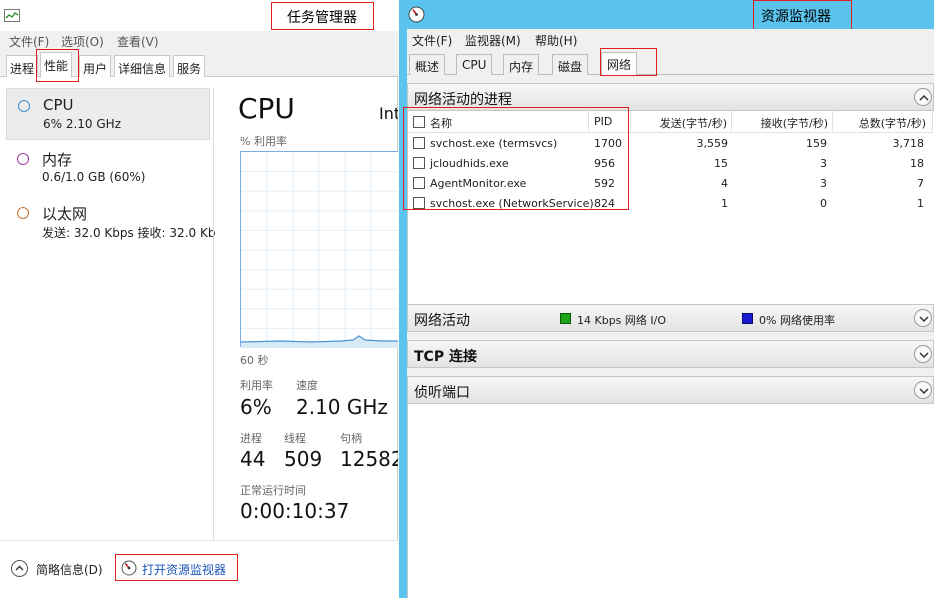 This screenshot has width=934, height=598. What do you see at coordinates (388, 113) in the screenshot?
I see `cpu-model-name: Int` at bounding box center [388, 113].